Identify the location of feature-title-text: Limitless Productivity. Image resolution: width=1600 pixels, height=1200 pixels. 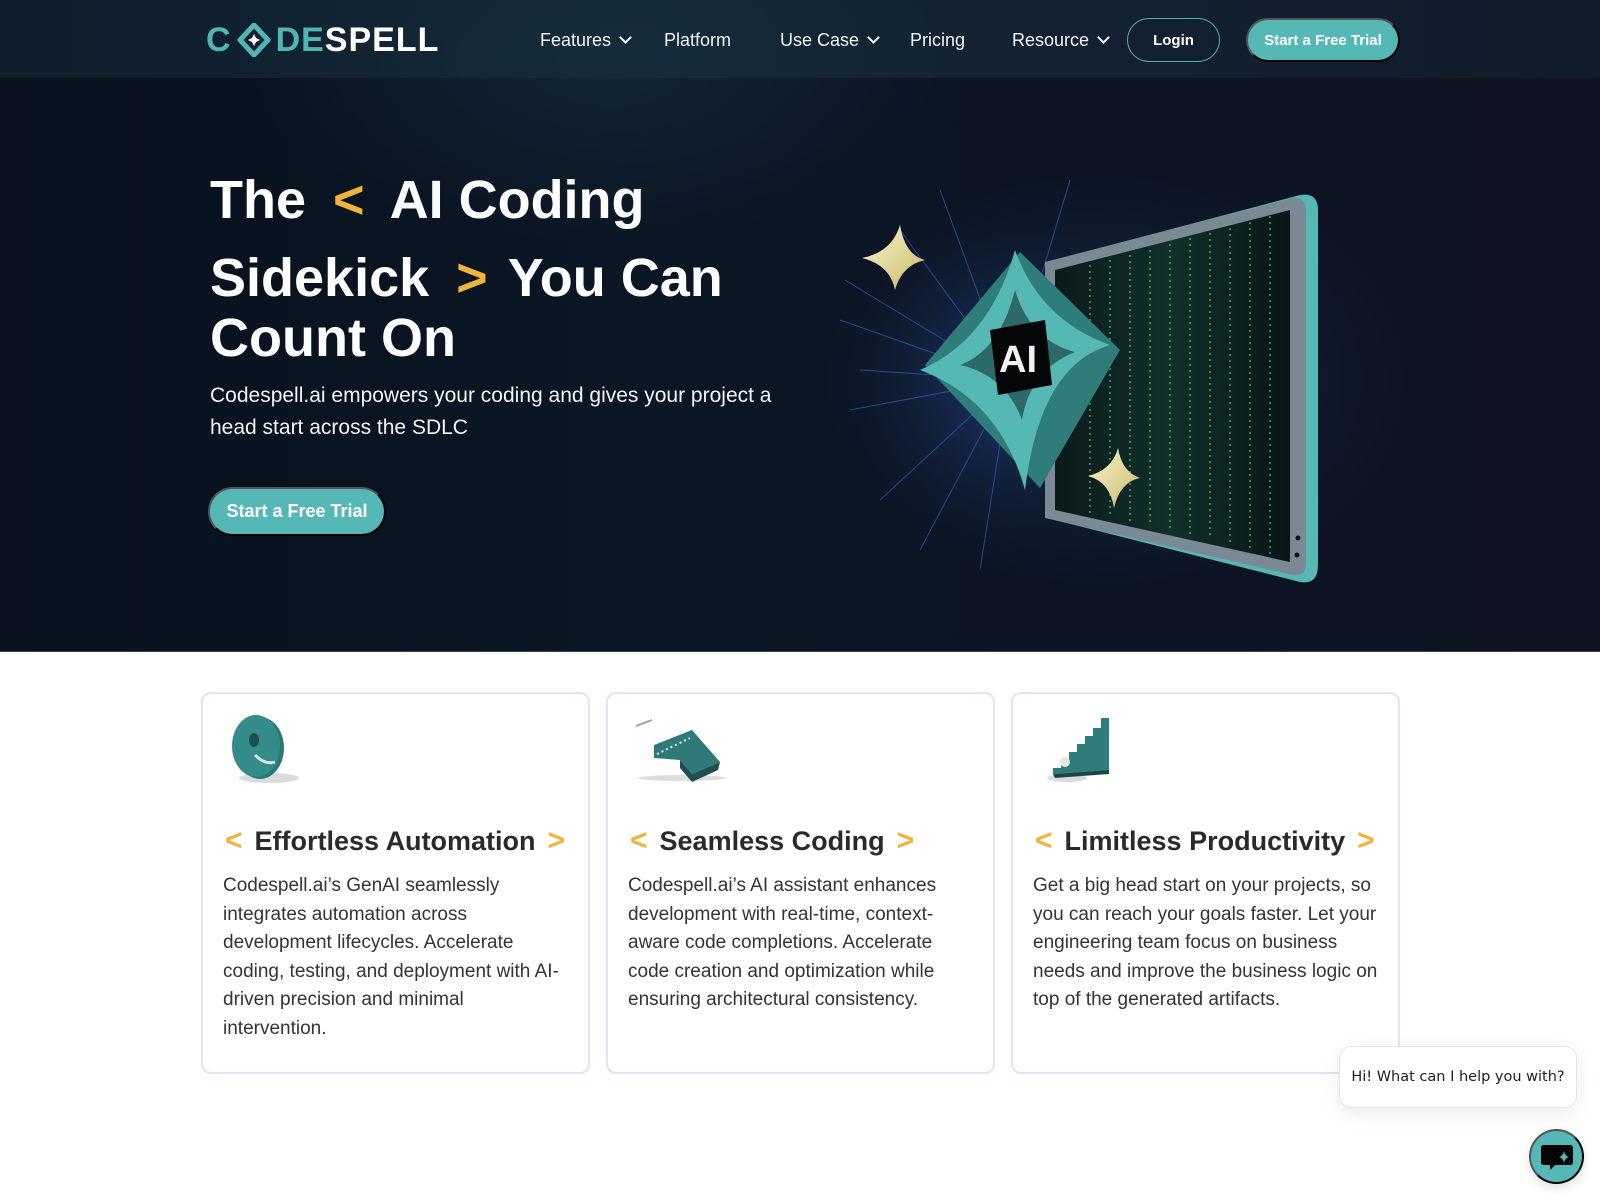
(1205, 840).